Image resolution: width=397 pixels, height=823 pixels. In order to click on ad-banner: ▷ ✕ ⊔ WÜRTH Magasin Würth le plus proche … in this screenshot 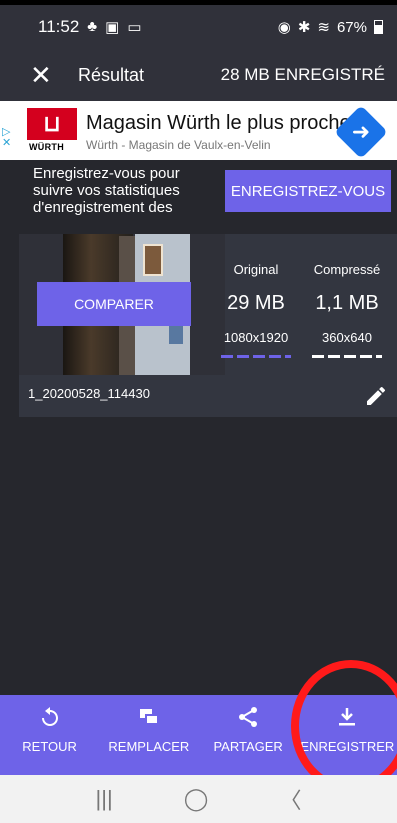, I will do `click(198, 130)`.